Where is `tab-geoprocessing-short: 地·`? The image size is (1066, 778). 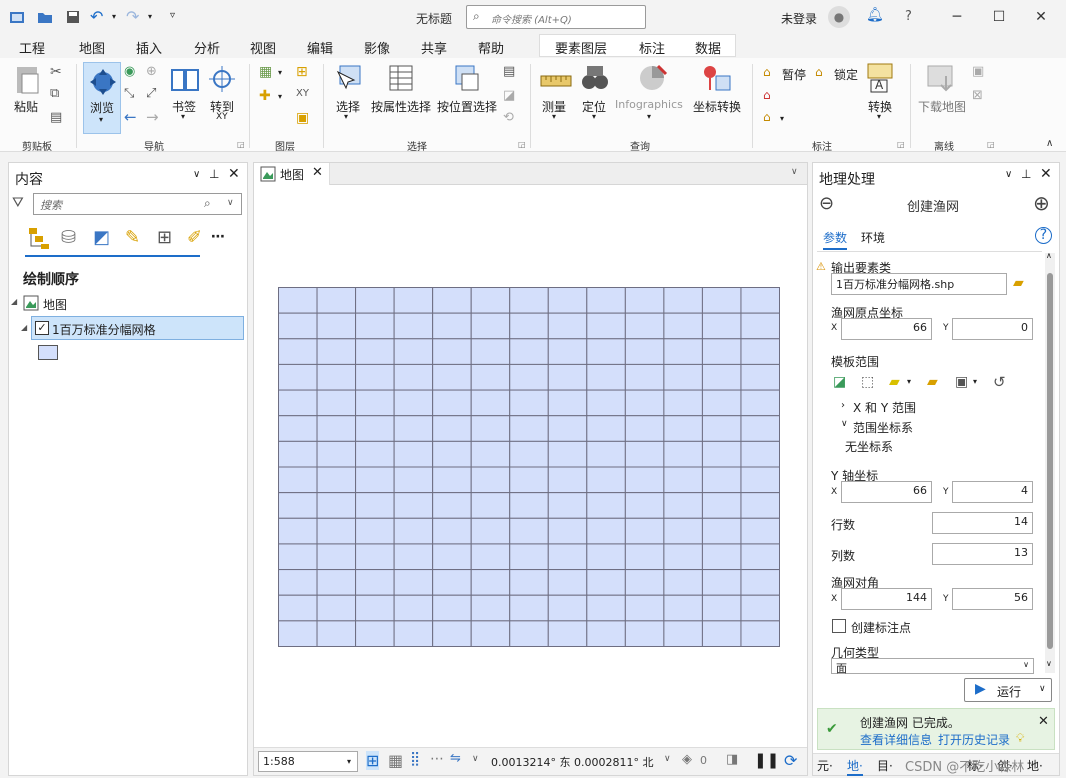 tab-geoprocessing-short: 地· is located at coordinates (855, 766).